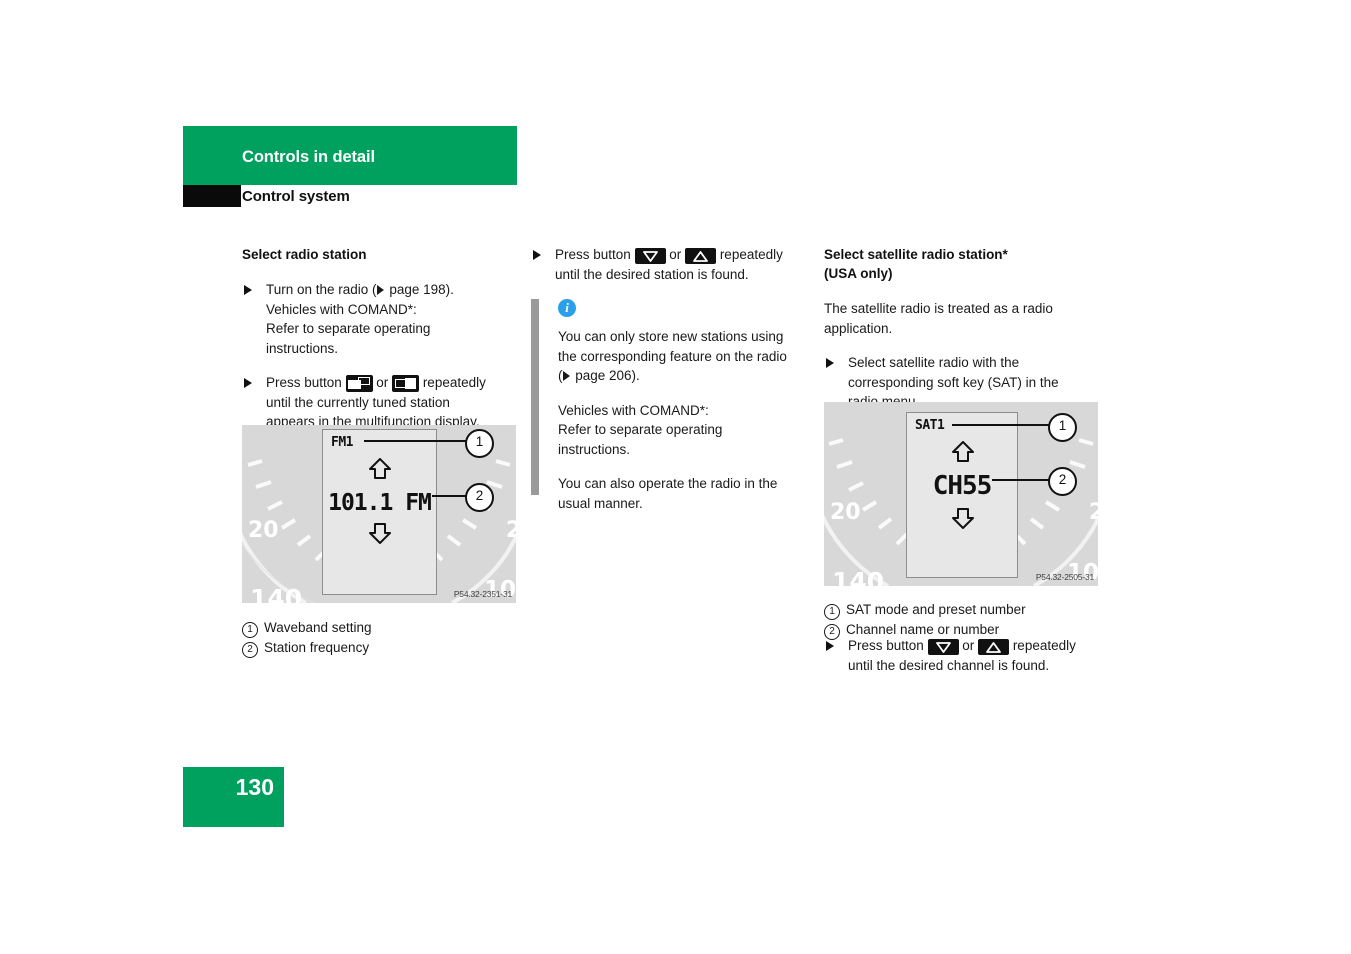 This screenshot has width=1351, height=954. Describe the element at coordinates (321, 289) in the screenshot. I see `bullet-line1-pre: Turn on the radio (` at that location.